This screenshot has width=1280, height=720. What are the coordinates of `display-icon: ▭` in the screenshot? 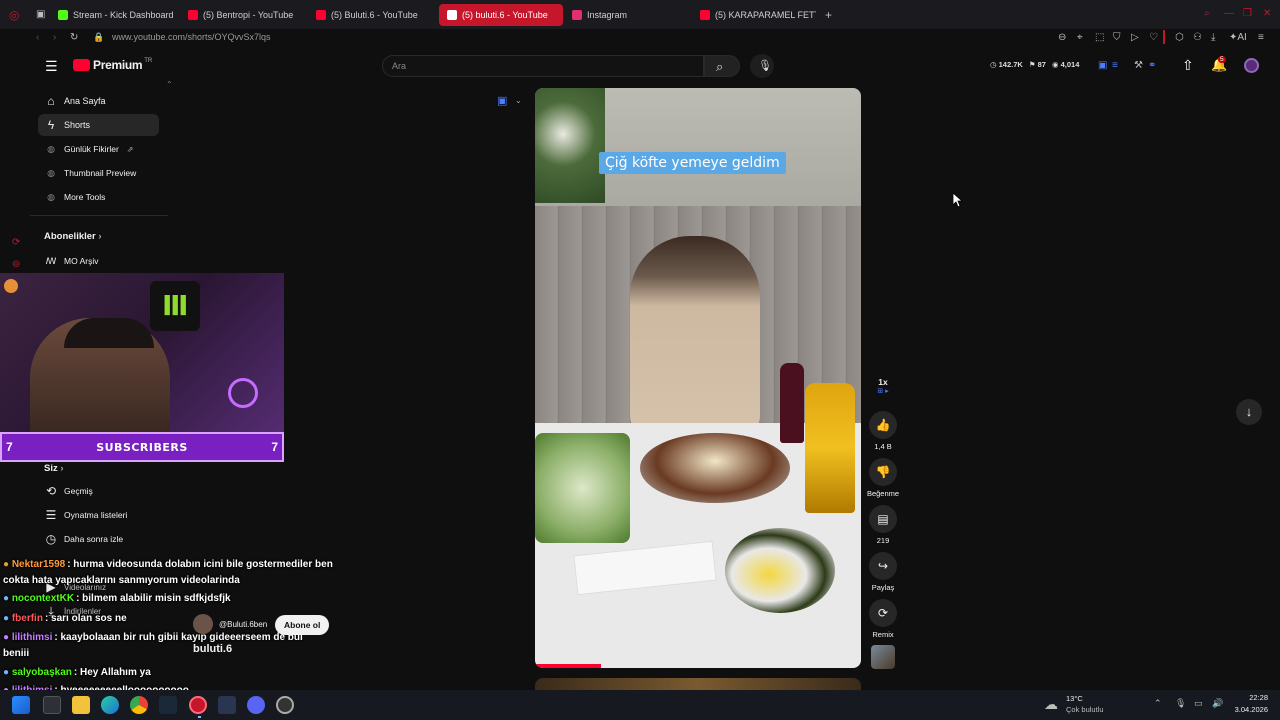 It's located at (1198, 703).